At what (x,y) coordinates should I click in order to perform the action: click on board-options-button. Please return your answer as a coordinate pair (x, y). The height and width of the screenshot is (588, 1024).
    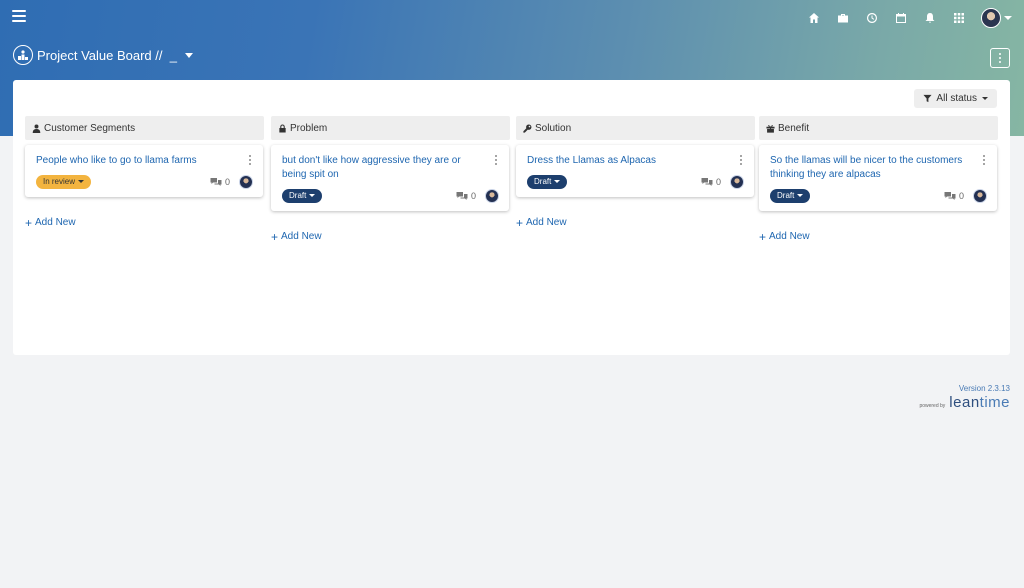
    Looking at the image, I should click on (1000, 58).